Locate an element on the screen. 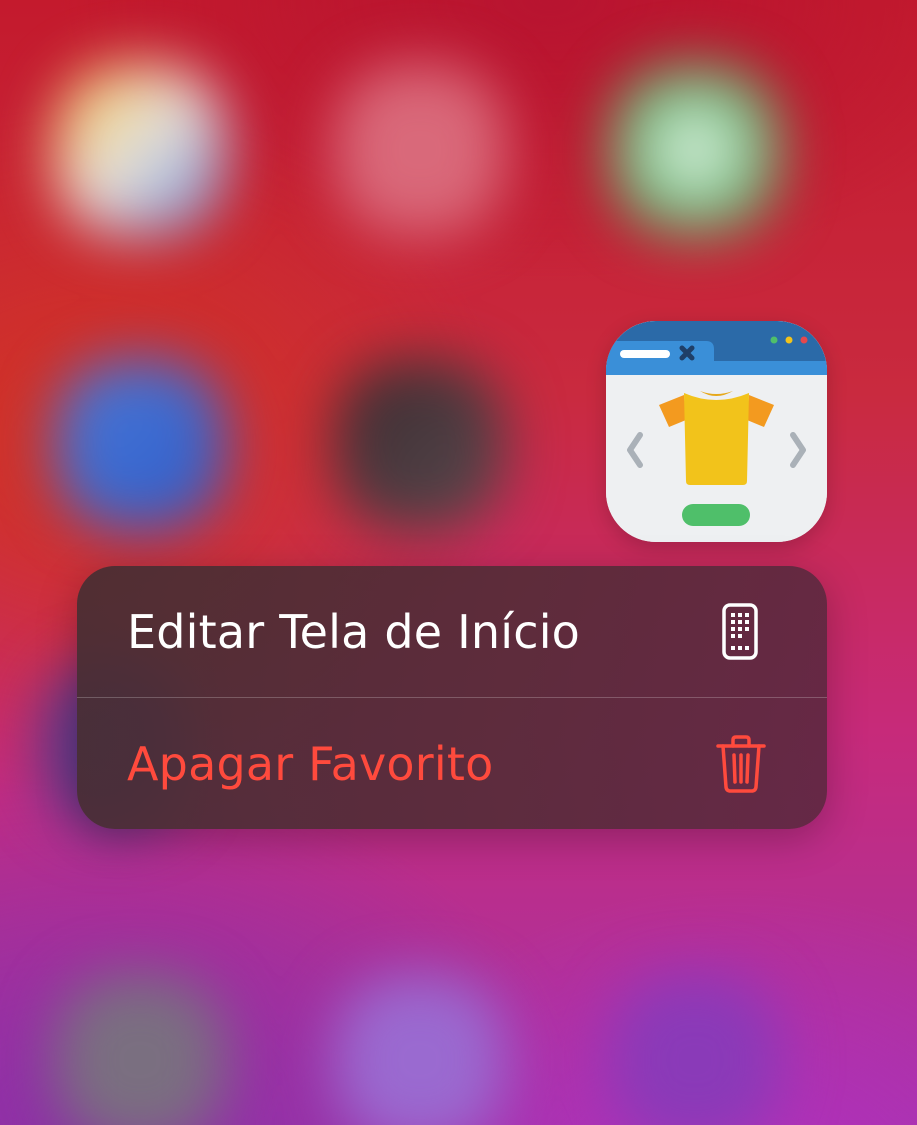 This screenshot has height=1125, width=917. phone-apps-icon is located at coordinates (741, 632).